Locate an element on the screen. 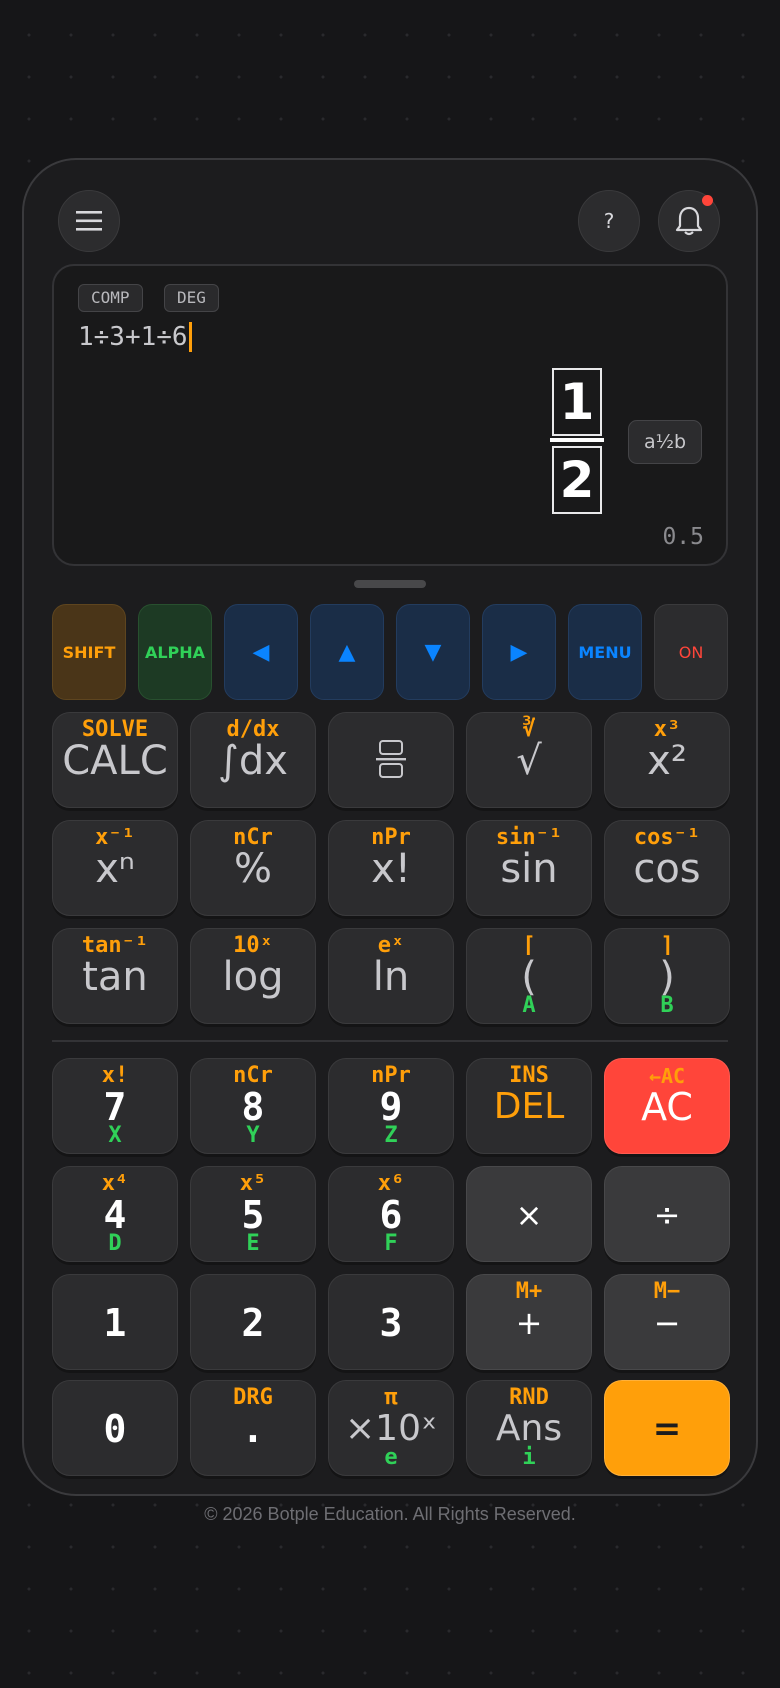 The image size is (780, 1688). ln-key-label: ln is located at coordinates (391, 977).